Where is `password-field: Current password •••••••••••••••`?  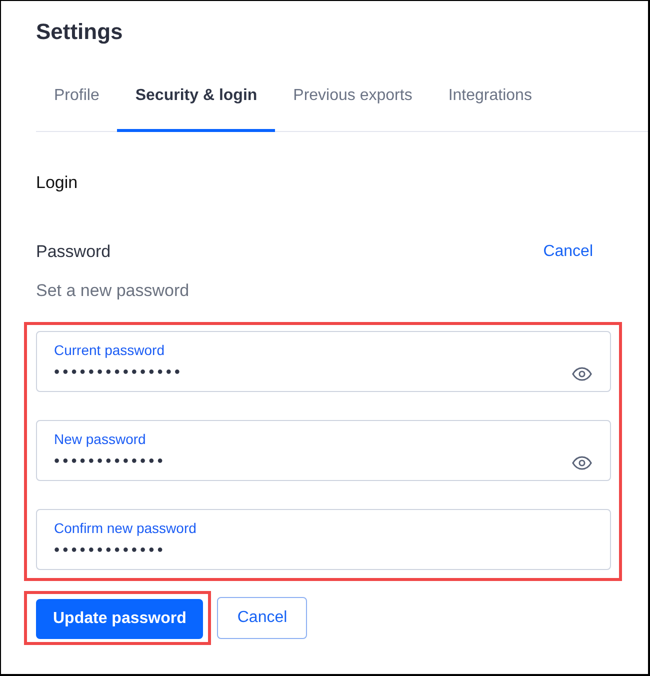 password-field: Current password ••••••••••••••• is located at coordinates (323, 361).